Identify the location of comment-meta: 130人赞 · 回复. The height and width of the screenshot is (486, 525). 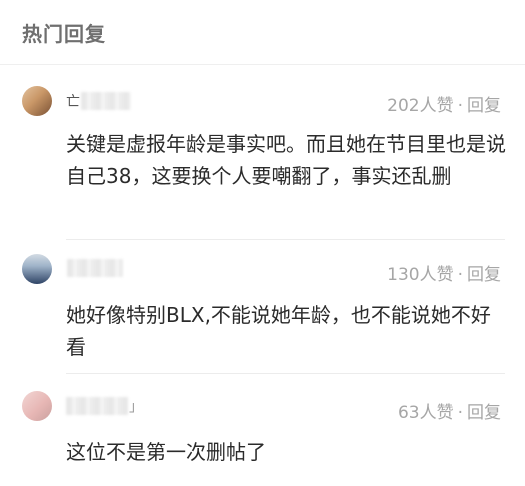
(444, 272).